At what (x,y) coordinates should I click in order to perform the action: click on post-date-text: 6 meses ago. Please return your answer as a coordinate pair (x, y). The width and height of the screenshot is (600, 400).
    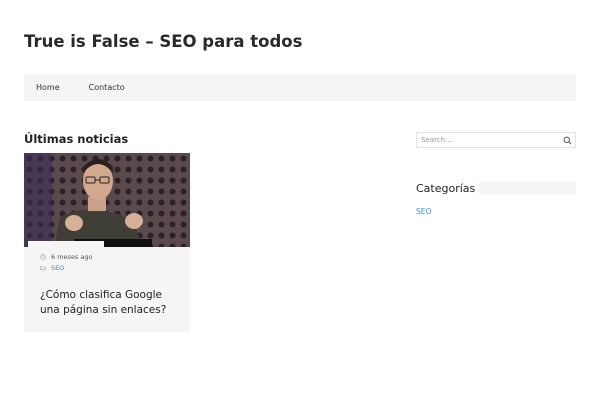
    Looking at the image, I should click on (72, 257).